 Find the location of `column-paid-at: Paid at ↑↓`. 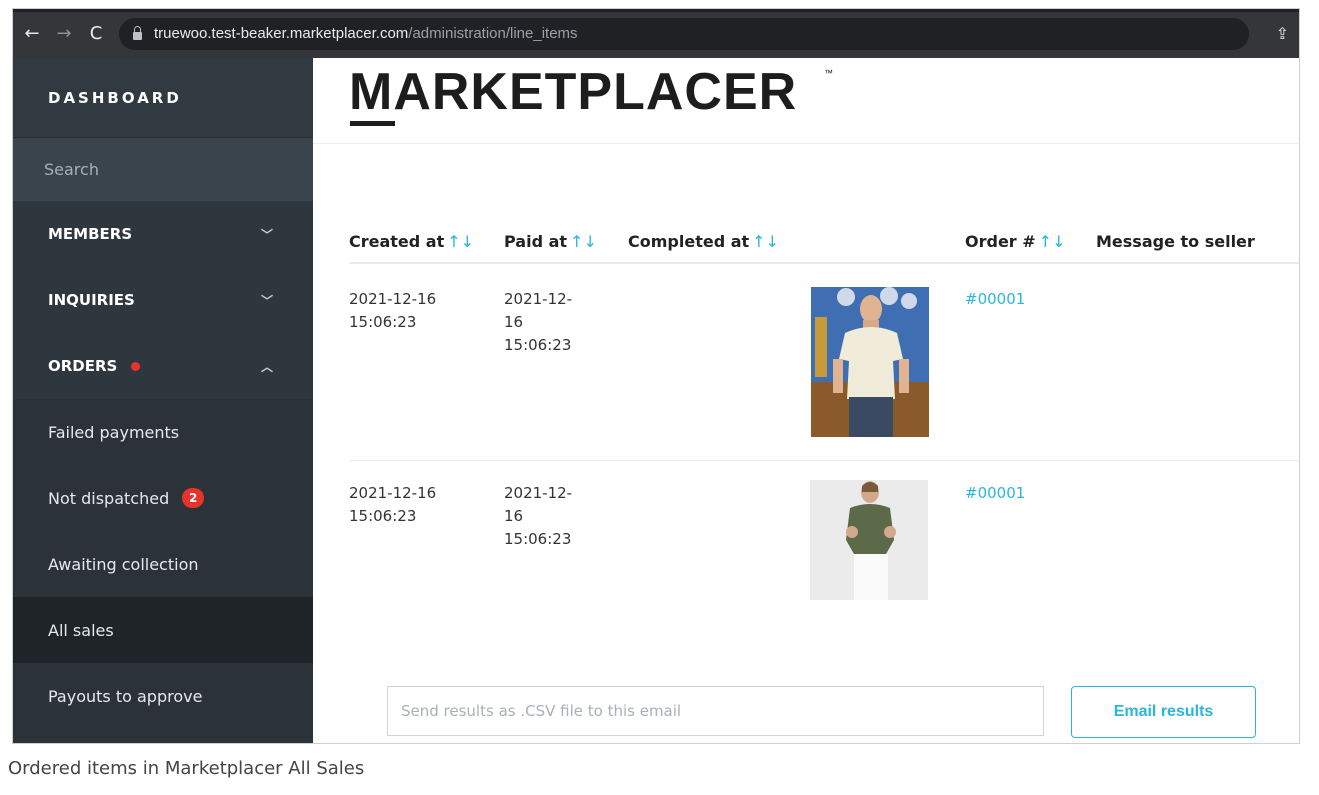

column-paid-at: Paid at ↑↓ is located at coordinates (550, 241).